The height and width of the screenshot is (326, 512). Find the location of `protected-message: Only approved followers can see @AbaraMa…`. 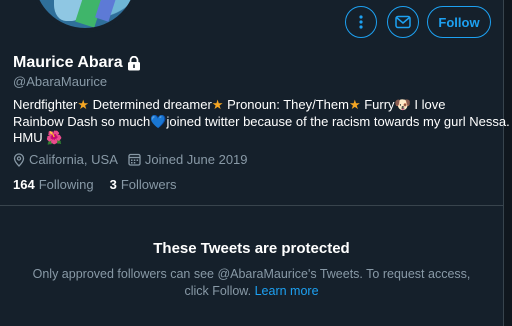

protected-message: Only approved followers can see @AbaraMa… is located at coordinates (251, 282).